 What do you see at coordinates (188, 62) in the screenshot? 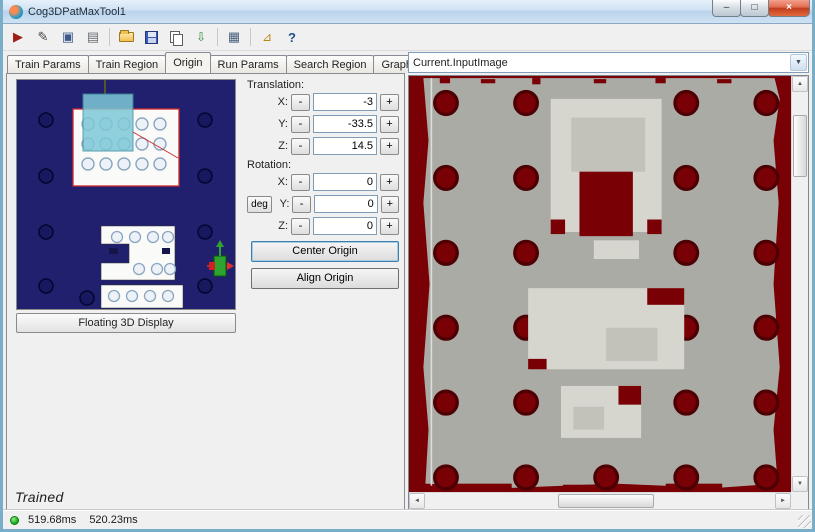
I see `tab-origin: Origin` at bounding box center [188, 62].